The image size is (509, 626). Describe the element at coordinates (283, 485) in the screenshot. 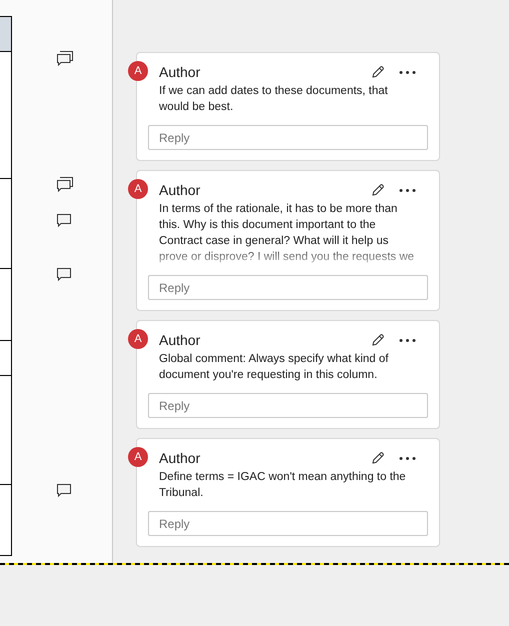

I see `comment-text: Define terms = IGAC won't mean anything to the Tribunal.` at that location.